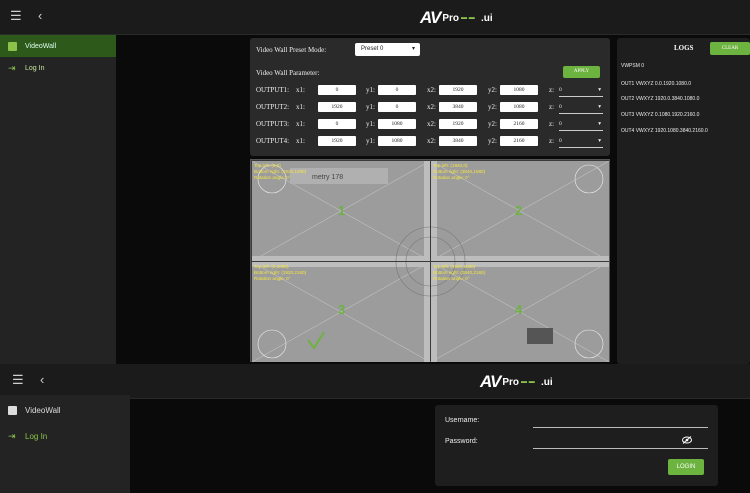 This screenshot has height=493, width=750. I want to click on quadrant-number: 1, so click(342, 210).